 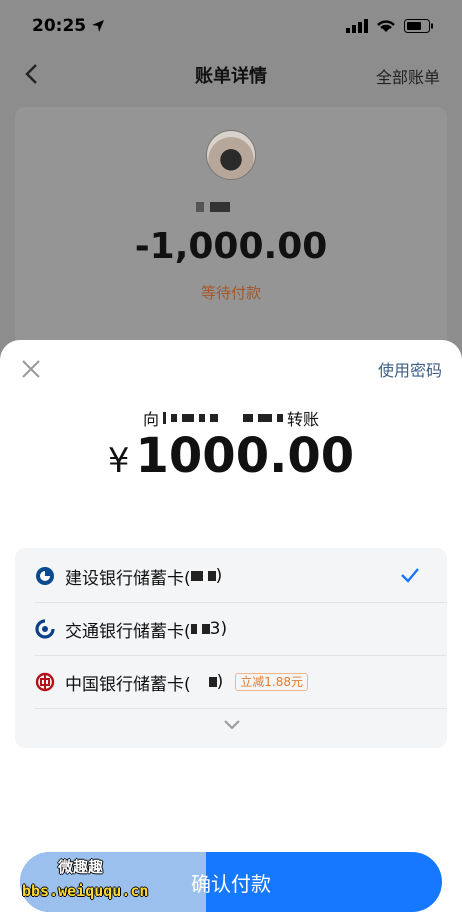 I want to click on boc-bank-icon, so click(x=45, y=682).